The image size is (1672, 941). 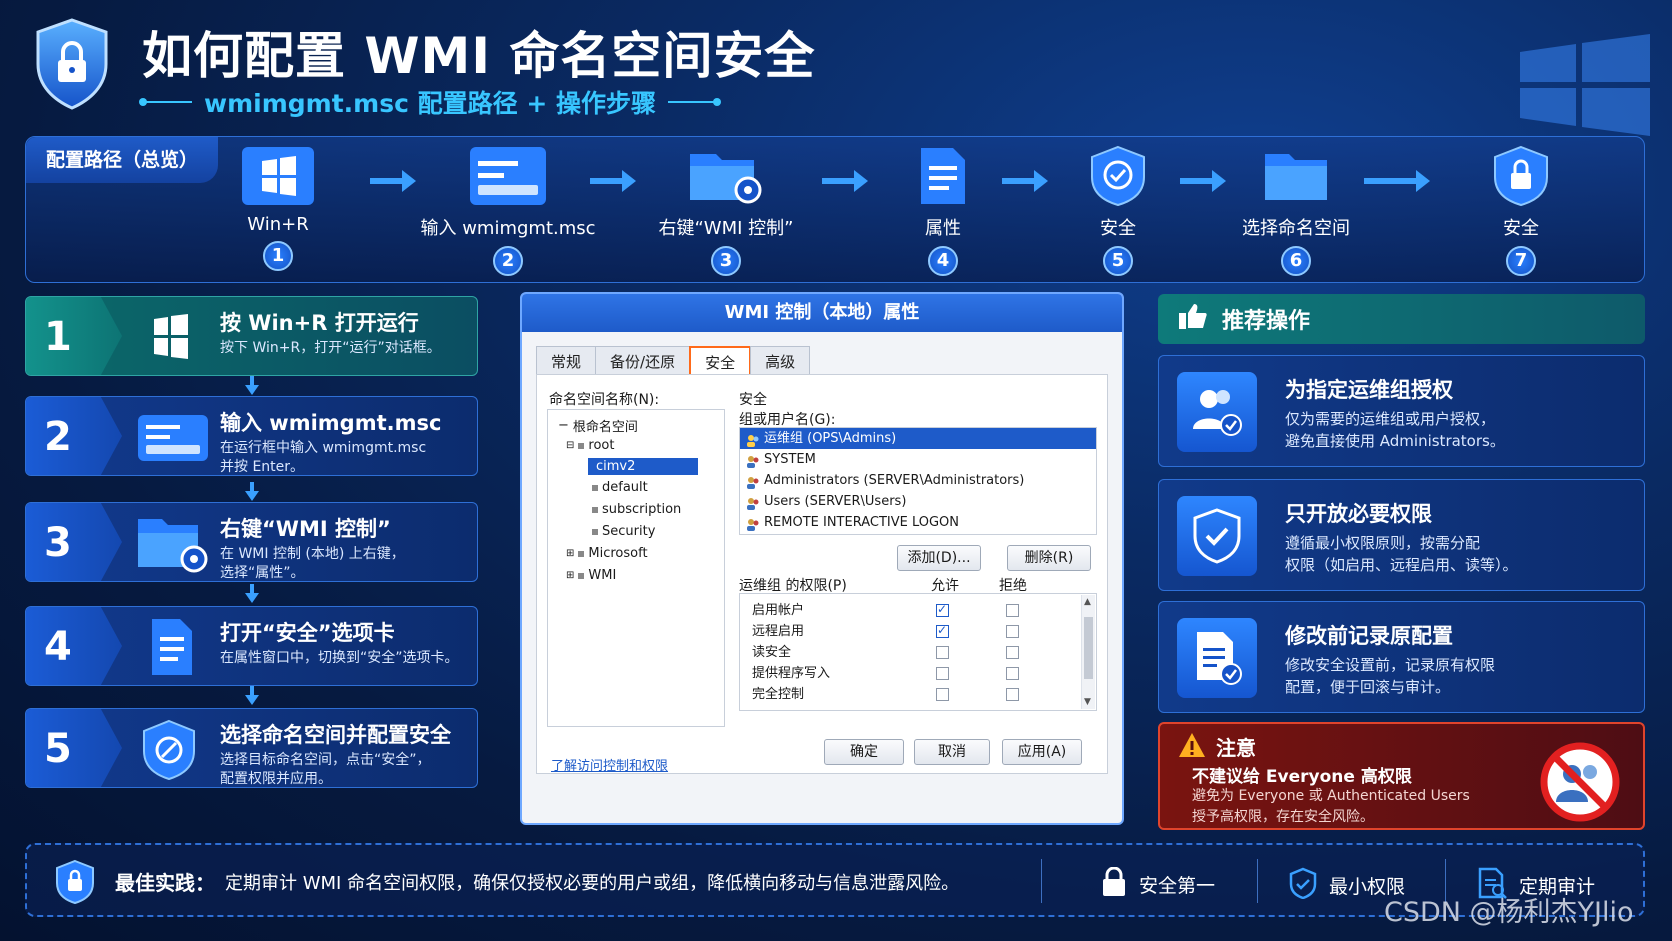 What do you see at coordinates (918, 459) in the screenshot?
I see `user-item-system: SYSTEM` at bounding box center [918, 459].